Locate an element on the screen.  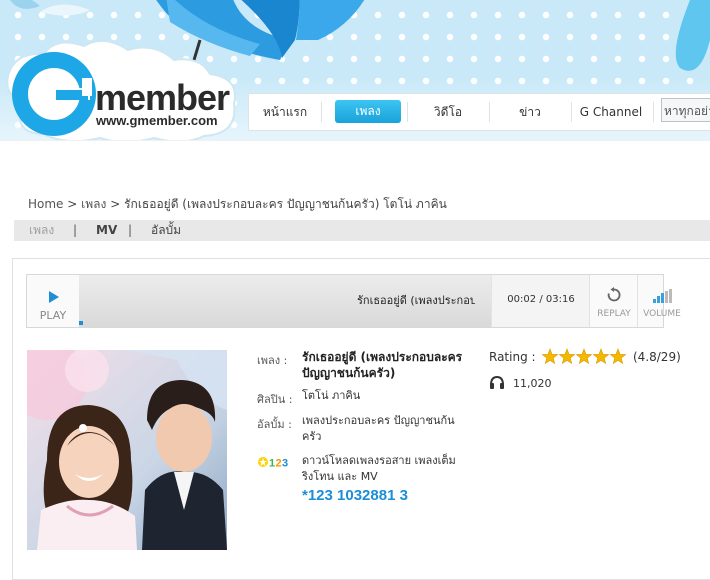
track-bar: รักเธออยู่ดี (เพลงประกอบ is located at coordinates (285, 301).